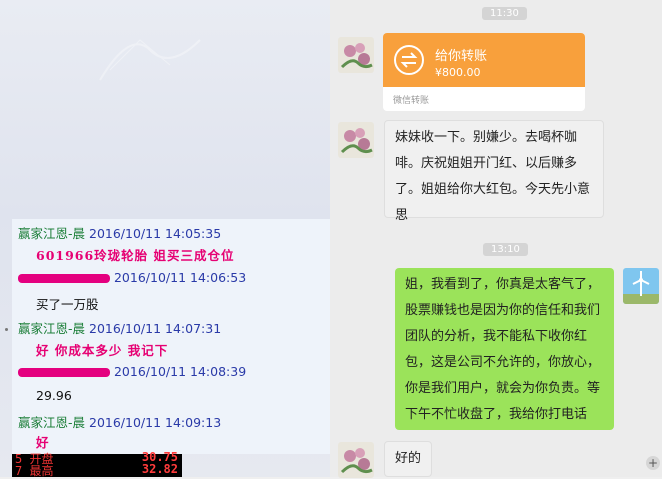 The image size is (662, 479). What do you see at coordinates (102, 350) in the screenshot?
I see `message-text: 好 你成本多少 我记下` at bounding box center [102, 350].